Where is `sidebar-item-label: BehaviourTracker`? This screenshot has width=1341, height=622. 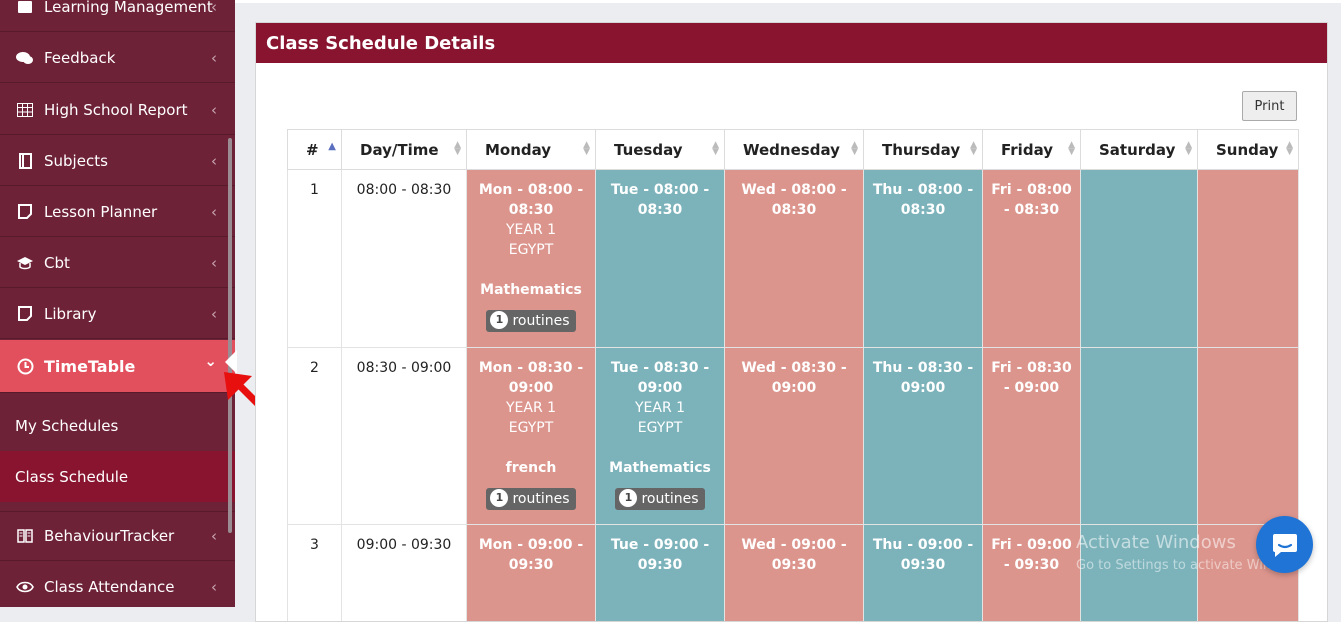
sidebar-item-label: BehaviourTracker is located at coordinates (109, 536).